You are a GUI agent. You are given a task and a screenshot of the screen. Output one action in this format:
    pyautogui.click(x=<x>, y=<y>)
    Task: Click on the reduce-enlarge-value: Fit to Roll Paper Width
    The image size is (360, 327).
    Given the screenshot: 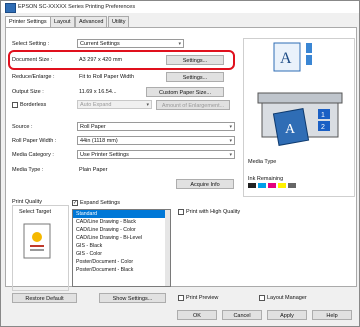 What is the action you would take?
    pyautogui.click(x=107, y=77)
    